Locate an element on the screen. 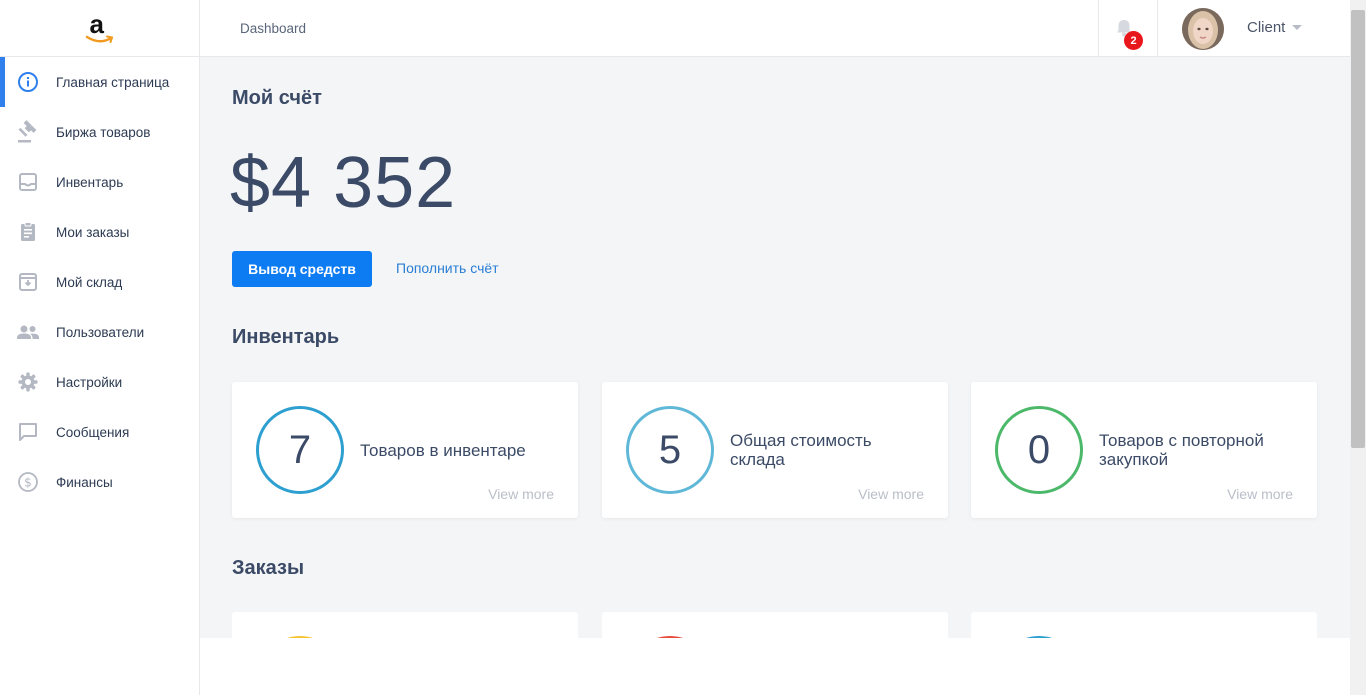  clipboard-icon is located at coordinates (28, 232).